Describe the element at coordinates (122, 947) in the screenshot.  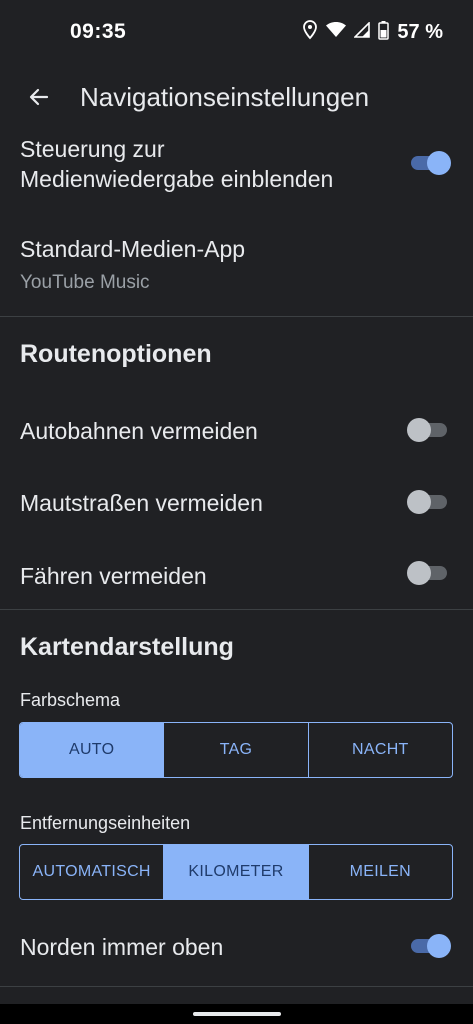
I see `north-up-label: Norden immer oben` at that location.